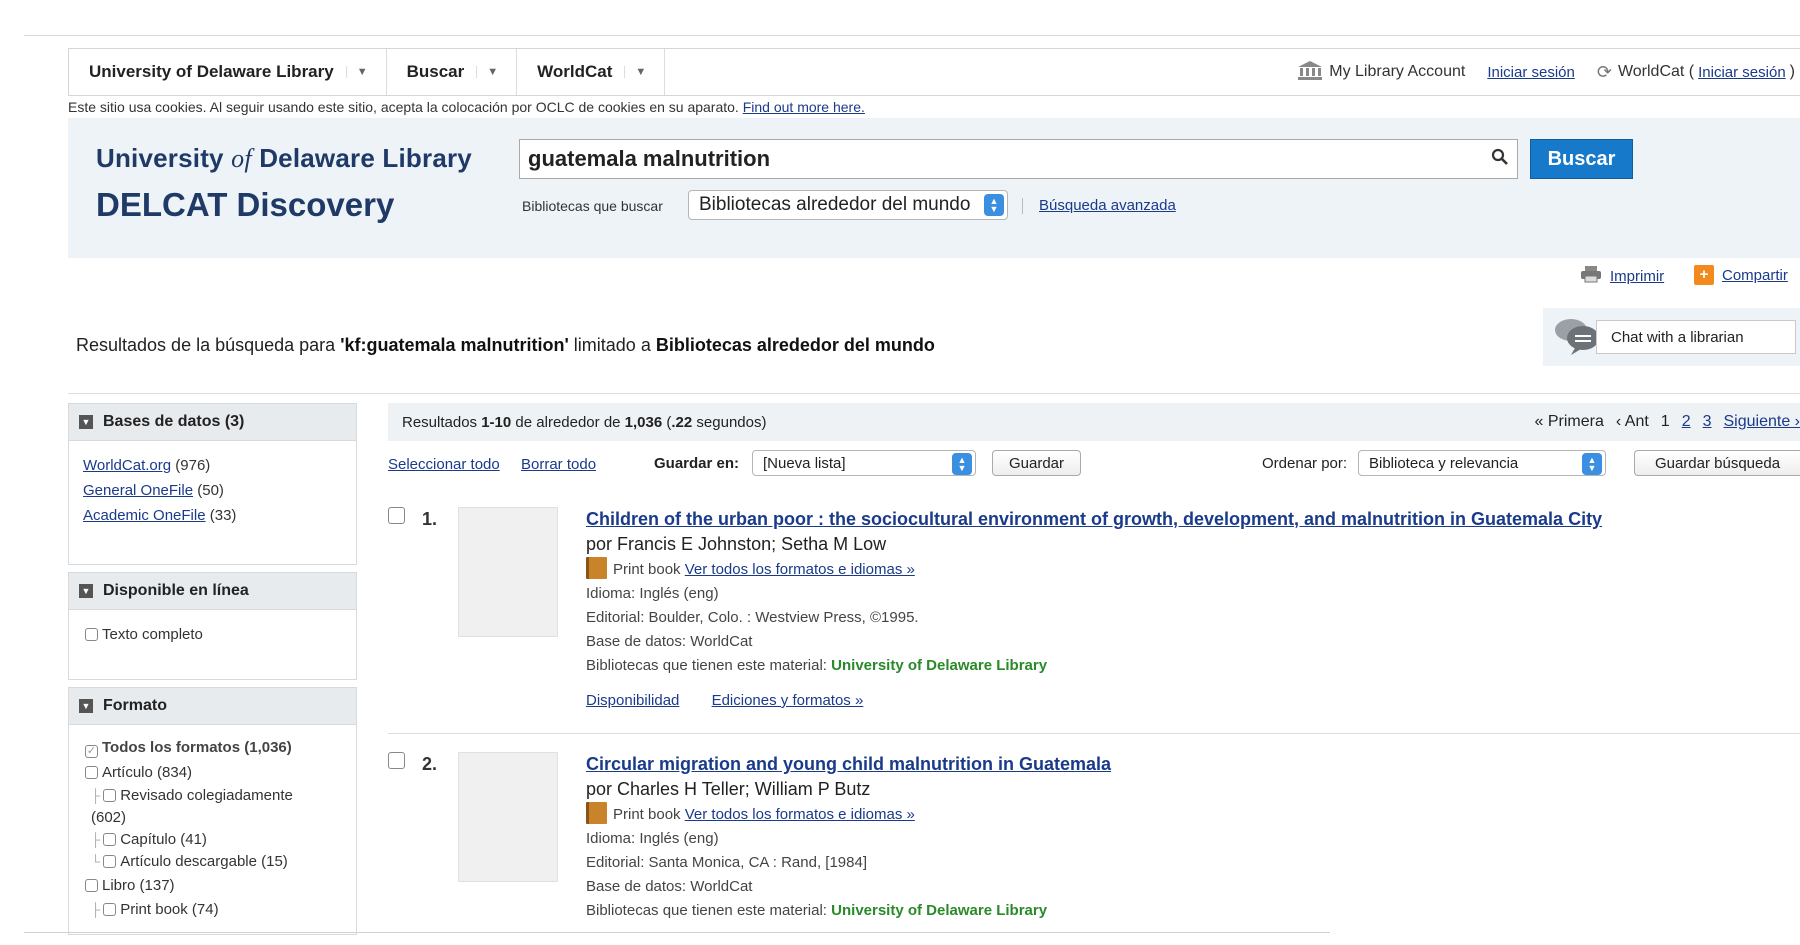 The width and height of the screenshot is (1800, 945). What do you see at coordinates (643, 422) in the screenshot?
I see `text: 1,036` at bounding box center [643, 422].